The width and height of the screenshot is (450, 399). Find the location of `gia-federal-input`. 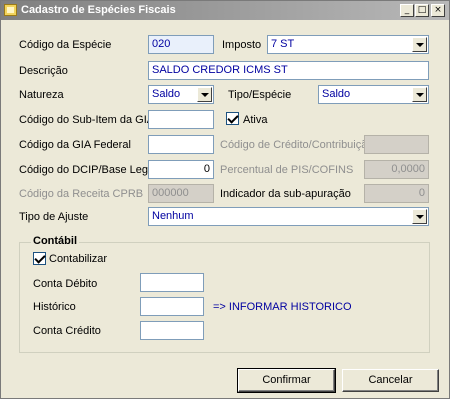

gia-federal-input is located at coordinates (181, 144).